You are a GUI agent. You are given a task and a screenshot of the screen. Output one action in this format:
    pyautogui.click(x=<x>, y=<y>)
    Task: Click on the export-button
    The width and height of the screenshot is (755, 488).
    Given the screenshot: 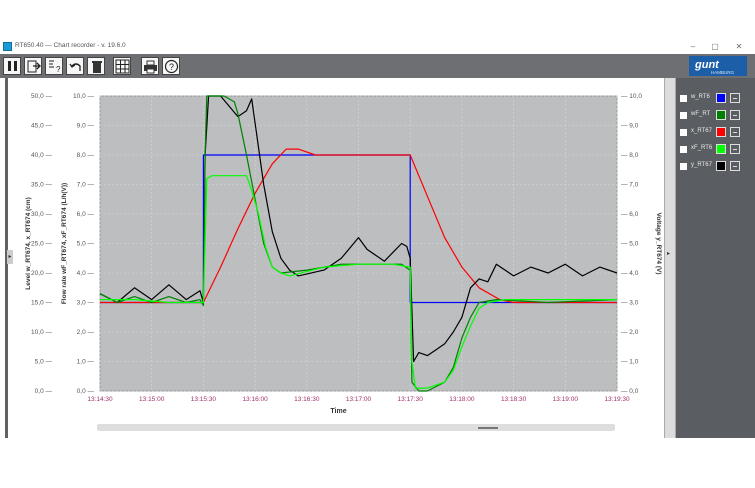 What is the action you would take?
    pyautogui.click(x=33, y=66)
    